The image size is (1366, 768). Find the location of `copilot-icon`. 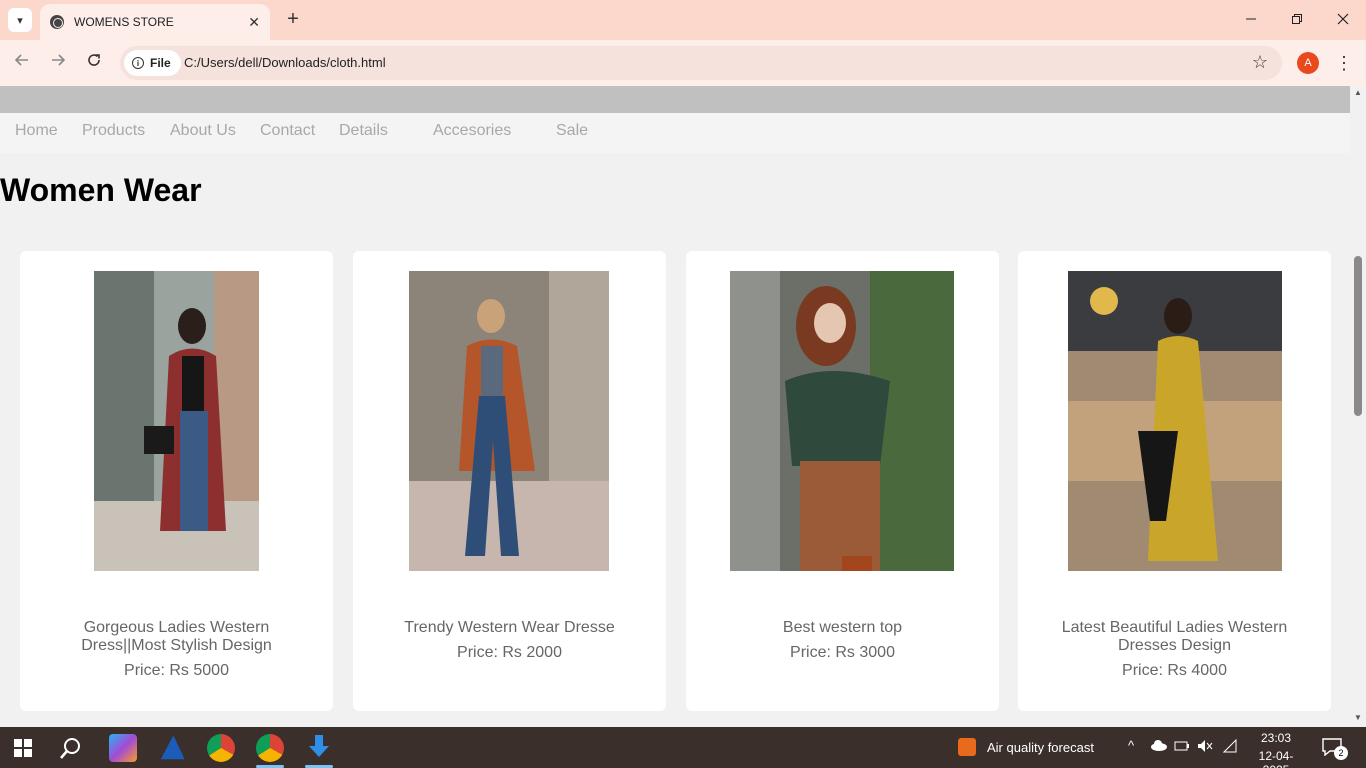

copilot-icon is located at coordinates (123, 748).